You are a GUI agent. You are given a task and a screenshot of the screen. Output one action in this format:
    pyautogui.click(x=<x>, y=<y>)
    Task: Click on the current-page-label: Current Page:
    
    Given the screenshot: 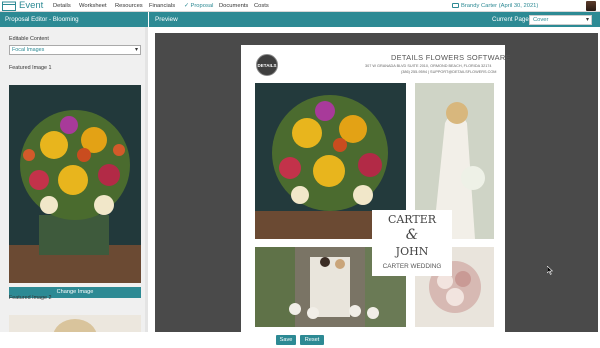 What is the action you would take?
    pyautogui.click(x=511, y=19)
    